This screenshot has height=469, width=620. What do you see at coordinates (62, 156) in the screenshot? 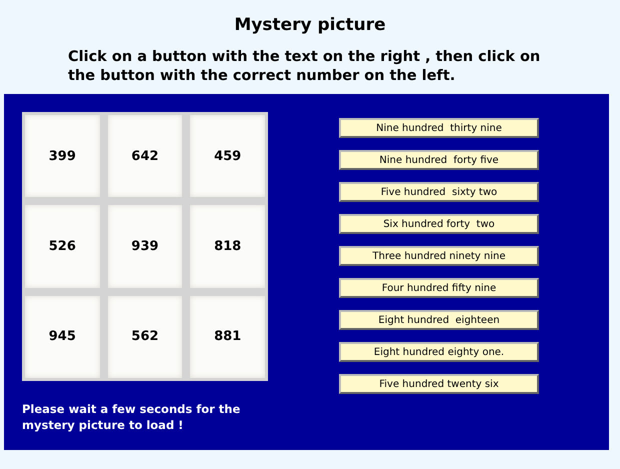
I see `number-tile: 399` at bounding box center [62, 156].